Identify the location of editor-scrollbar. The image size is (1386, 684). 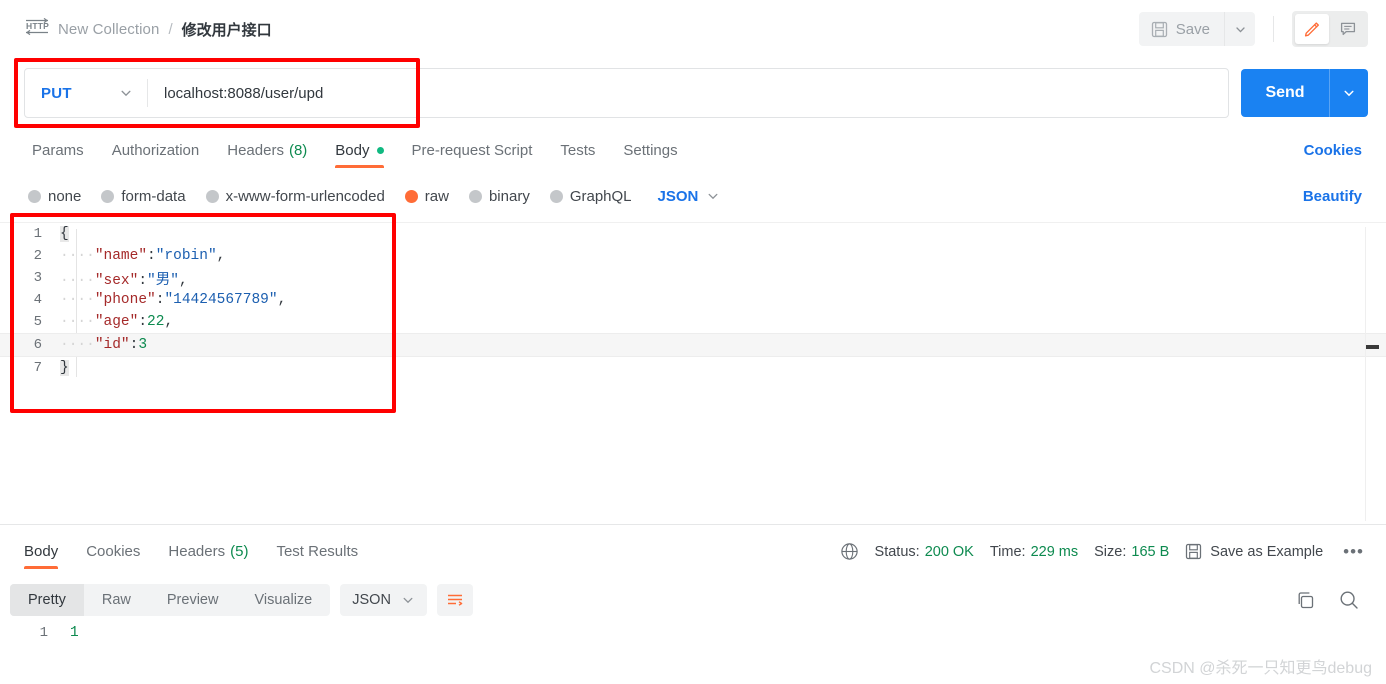
(1372, 374).